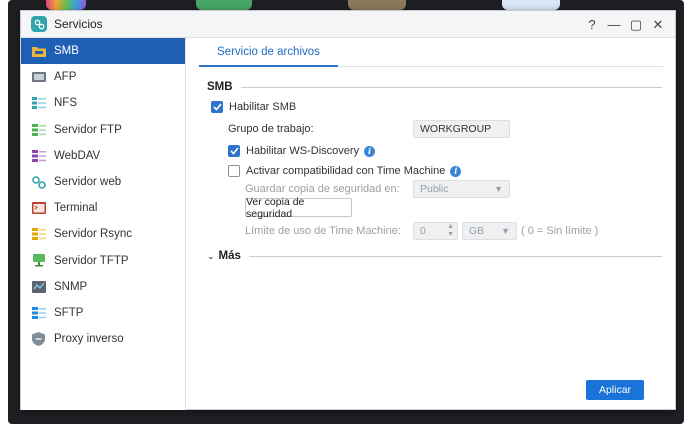  I want to click on sidebar-item-label: Servidor TFTP, so click(91, 260).